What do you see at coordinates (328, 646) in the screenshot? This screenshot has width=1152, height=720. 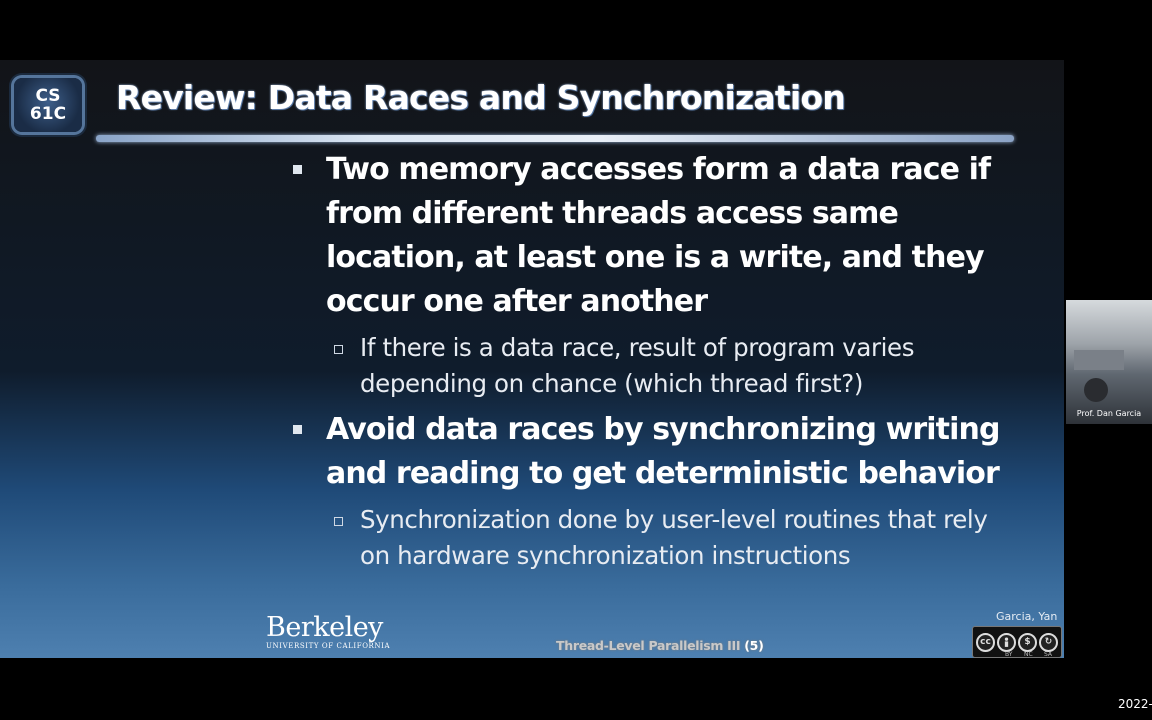 I see `berkeley-subtitle: UNIVERSITY OF CALIFORNIA` at bounding box center [328, 646].